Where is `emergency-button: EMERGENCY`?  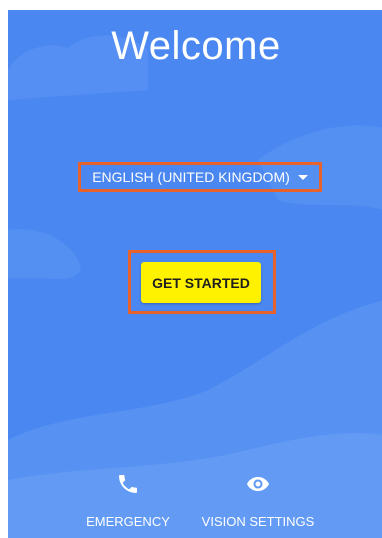
emergency-button: EMERGENCY is located at coordinates (128, 500).